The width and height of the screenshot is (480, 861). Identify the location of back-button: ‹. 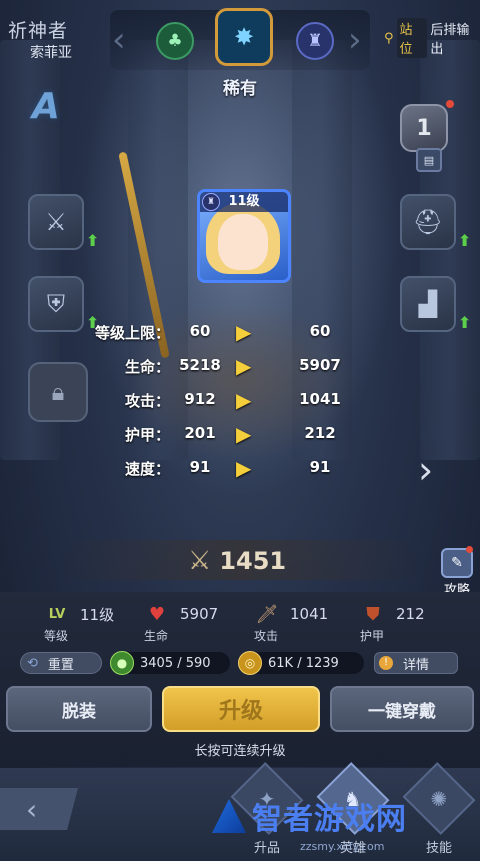
(39, 809).